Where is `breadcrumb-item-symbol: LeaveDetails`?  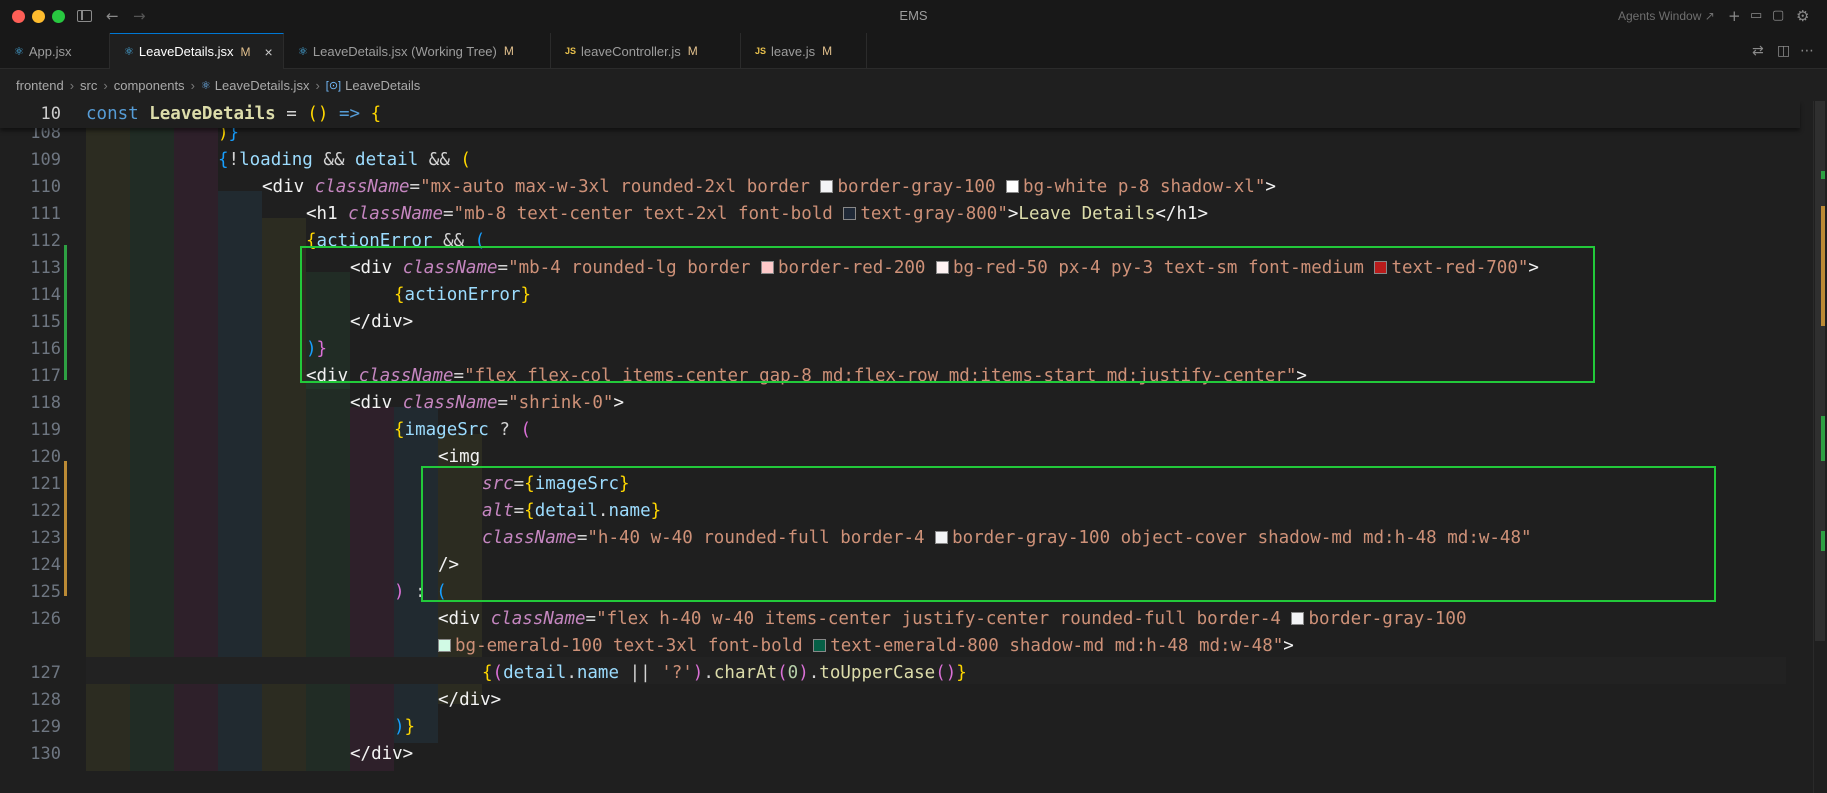
breadcrumb-item-symbol: LeaveDetails is located at coordinates (382, 85).